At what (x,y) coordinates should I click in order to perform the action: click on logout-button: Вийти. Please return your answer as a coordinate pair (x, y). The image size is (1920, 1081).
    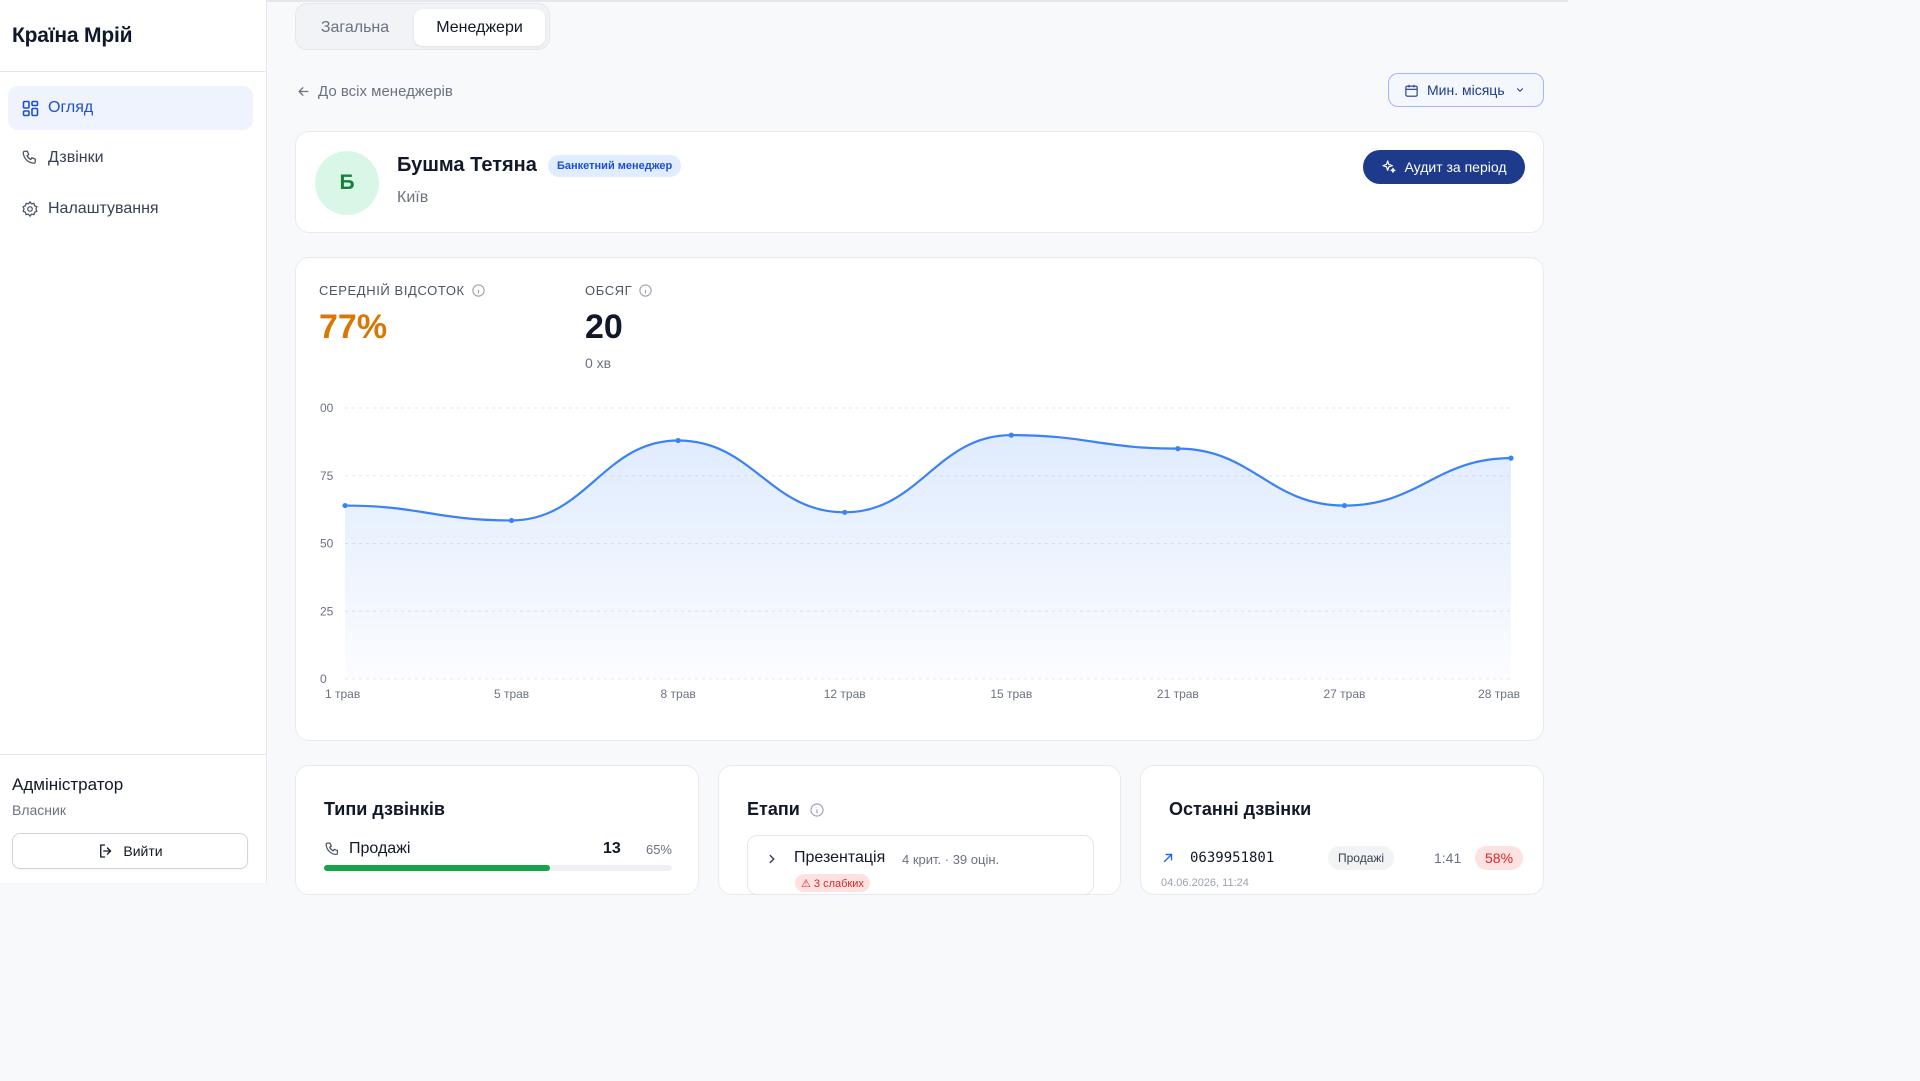
    Looking at the image, I should click on (130, 851).